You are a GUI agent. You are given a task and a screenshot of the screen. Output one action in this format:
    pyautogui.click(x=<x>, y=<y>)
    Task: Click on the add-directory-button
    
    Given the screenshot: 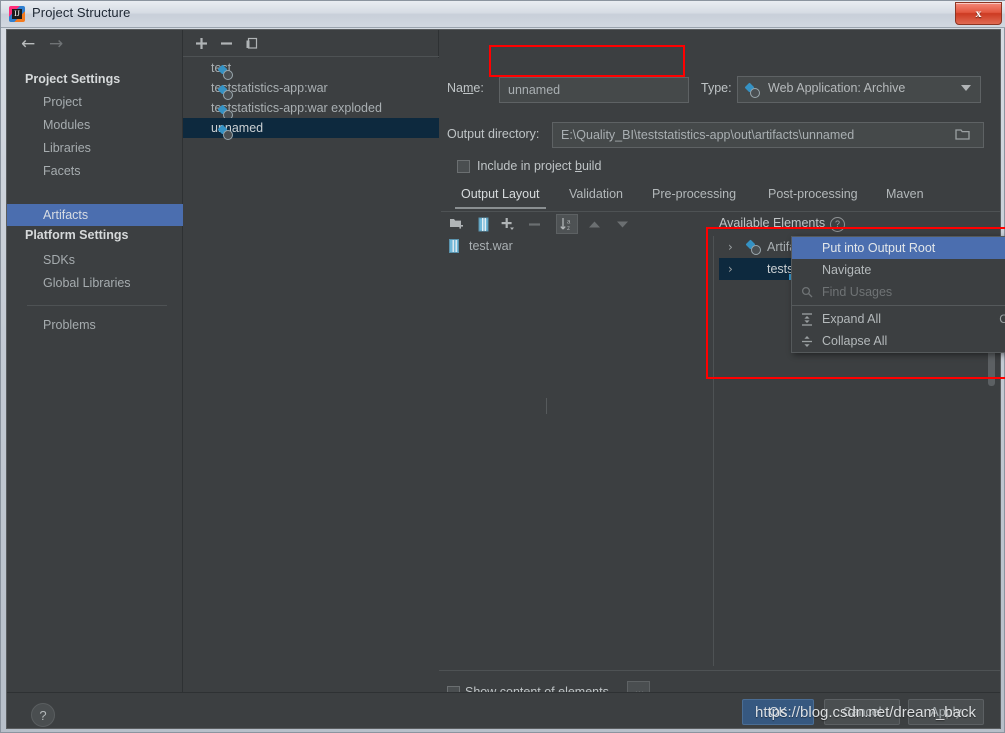 What is the action you would take?
    pyautogui.click(x=456, y=224)
    